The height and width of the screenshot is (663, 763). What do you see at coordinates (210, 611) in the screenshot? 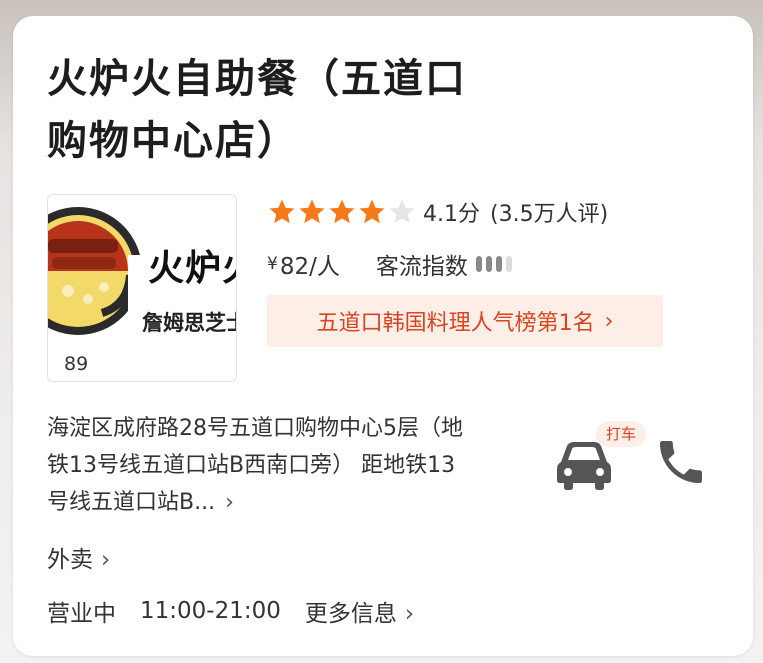
I see `business-hours: 11:00-21:00` at bounding box center [210, 611].